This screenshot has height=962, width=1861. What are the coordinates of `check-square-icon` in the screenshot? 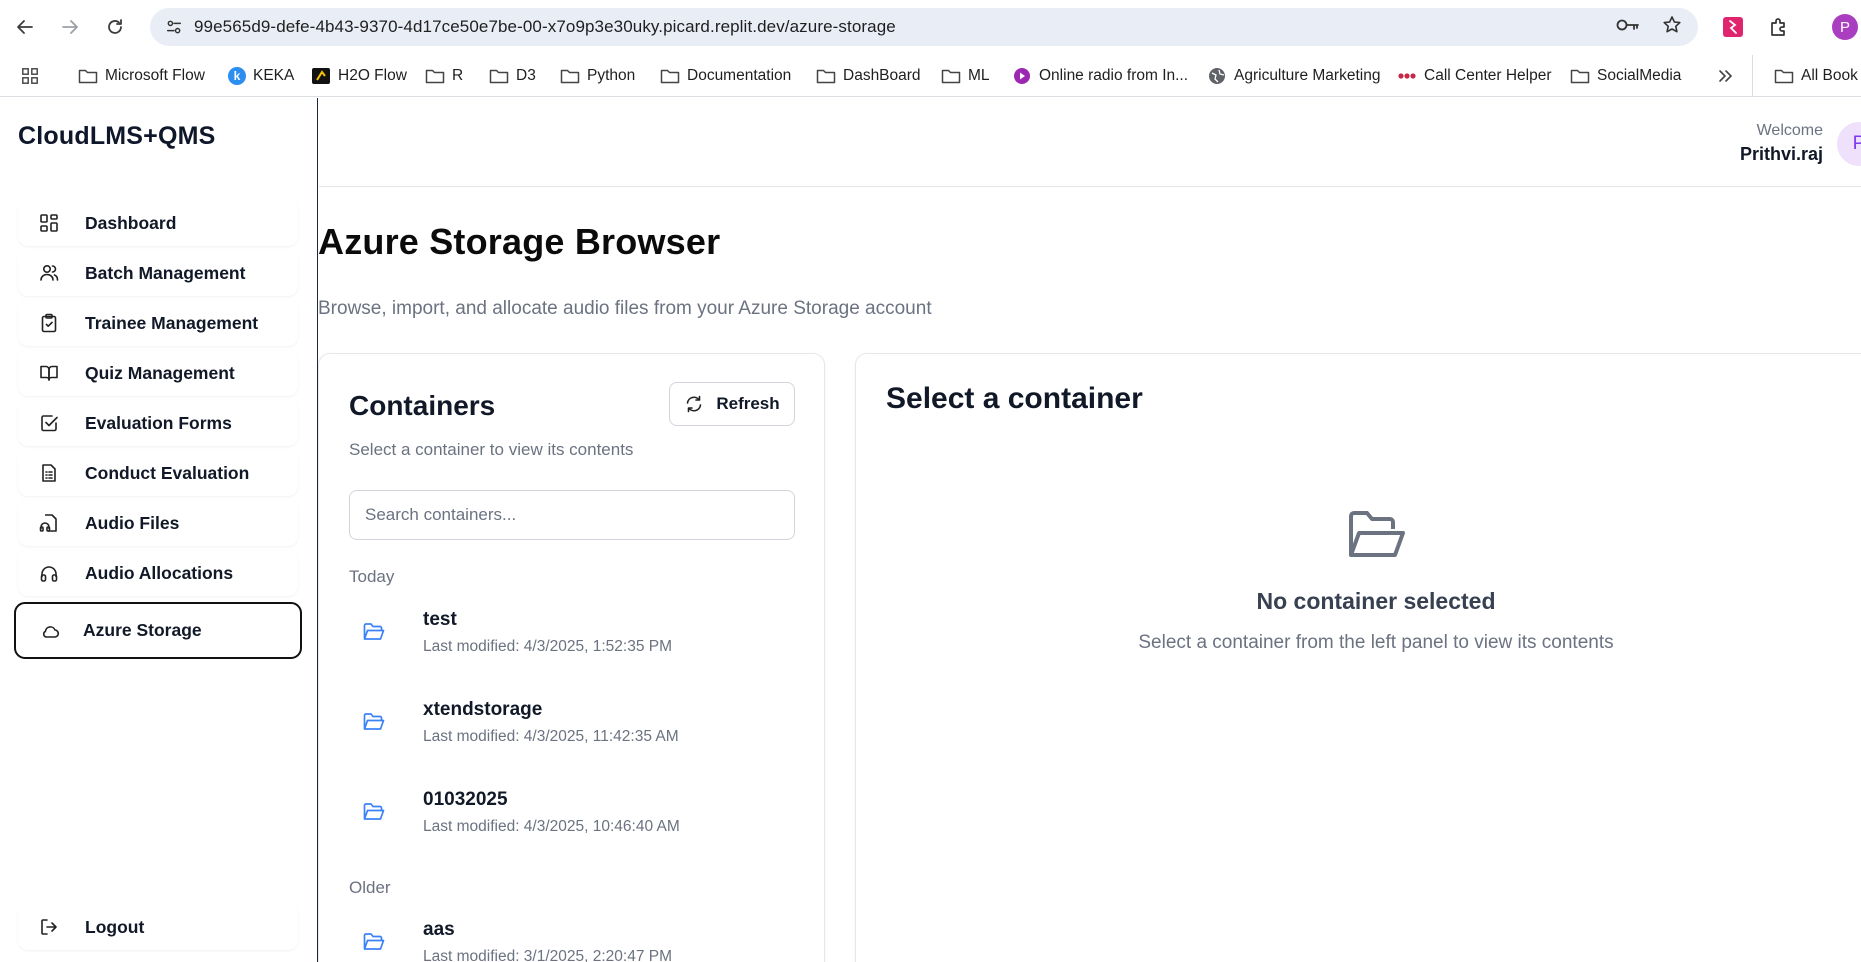 It's located at (46, 423).